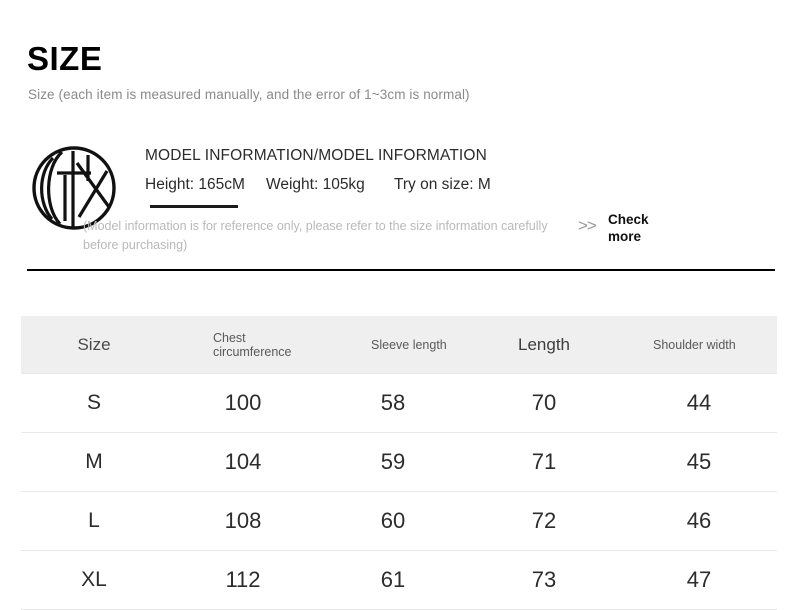 The height and width of the screenshot is (610, 800). What do you see at coordinates (544, 462) in the screenshot?
I see `cell-length: 71` at bounding box center [544, 462].